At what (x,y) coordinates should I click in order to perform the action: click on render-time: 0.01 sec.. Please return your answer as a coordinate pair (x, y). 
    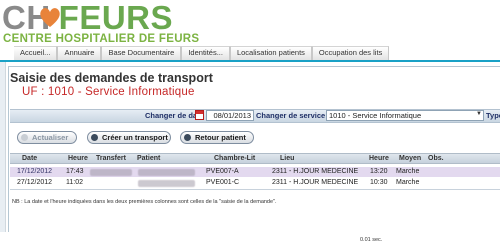
    Looking at the image, I should click on (371, 240).